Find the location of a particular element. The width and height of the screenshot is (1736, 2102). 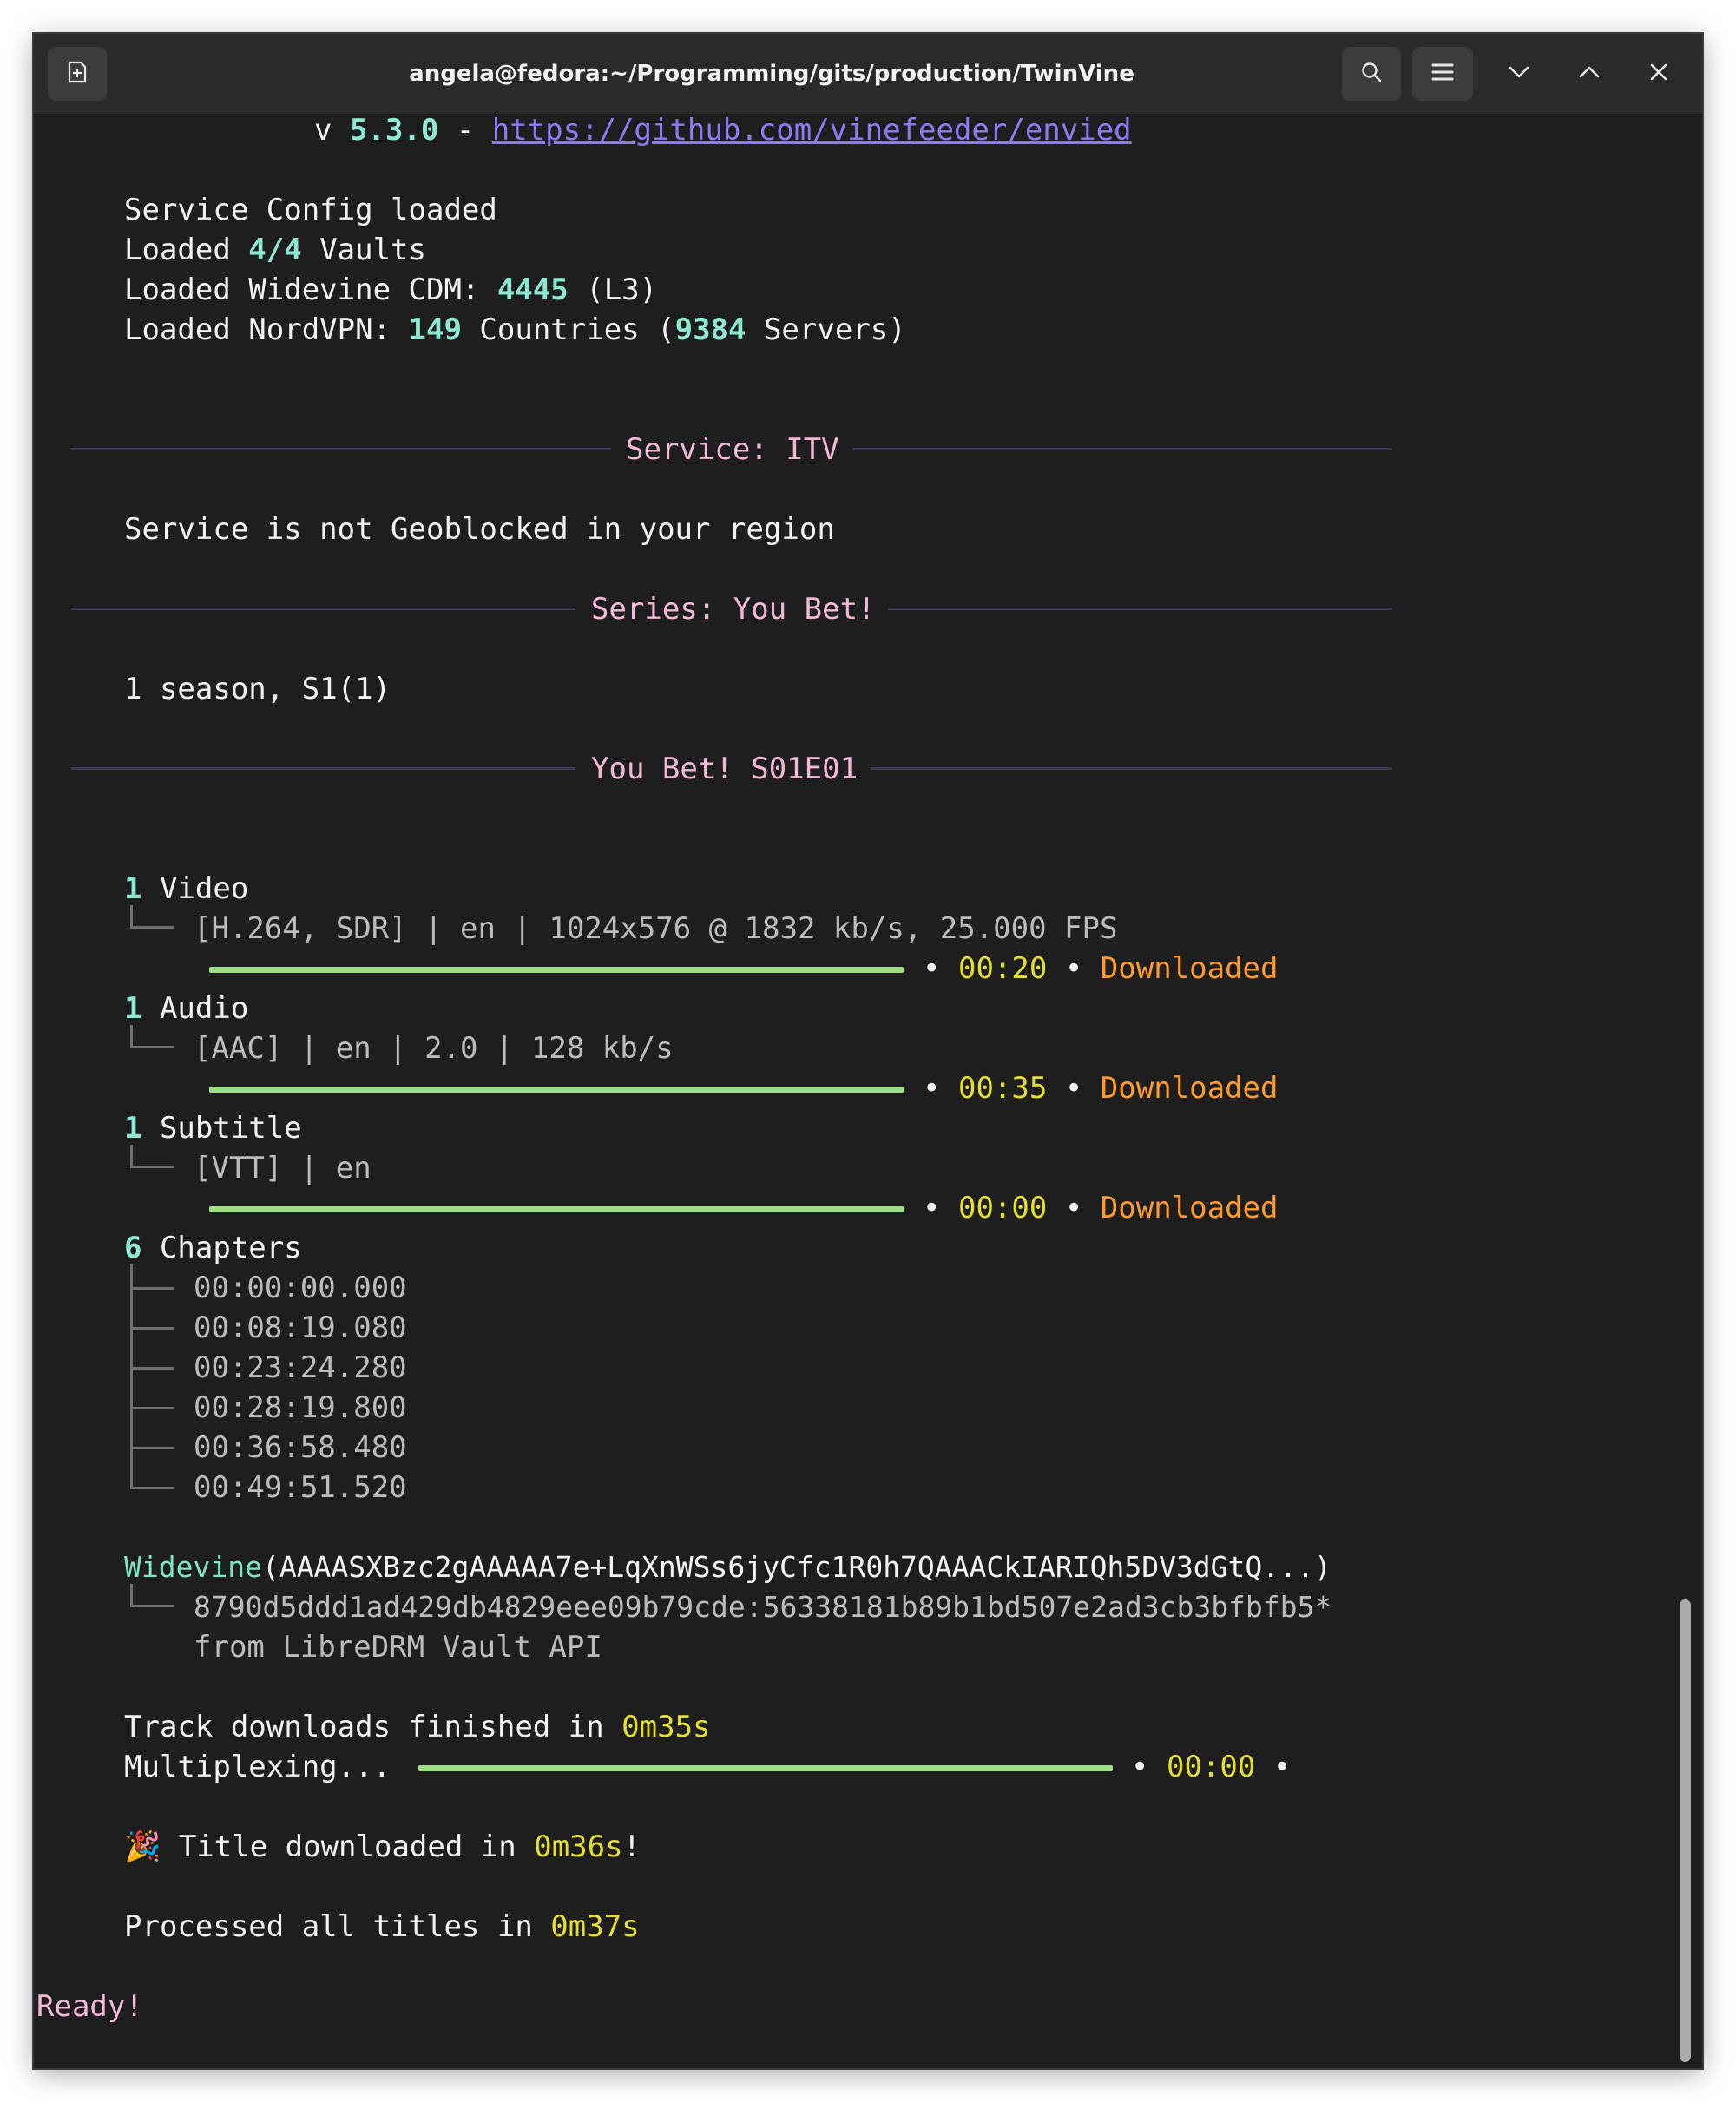

close-icon is located at coordinates (1658, 74).